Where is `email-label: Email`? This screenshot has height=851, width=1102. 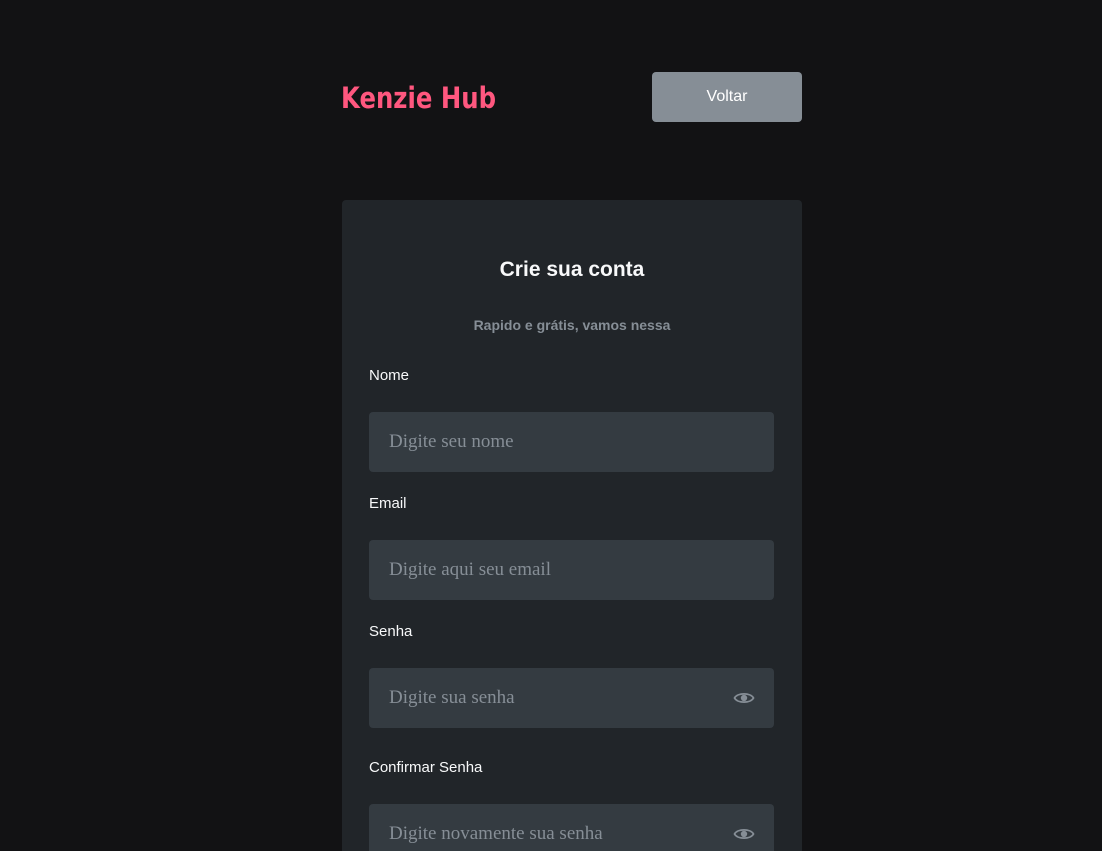
email-label: Email is located at coordinates (388, 503).